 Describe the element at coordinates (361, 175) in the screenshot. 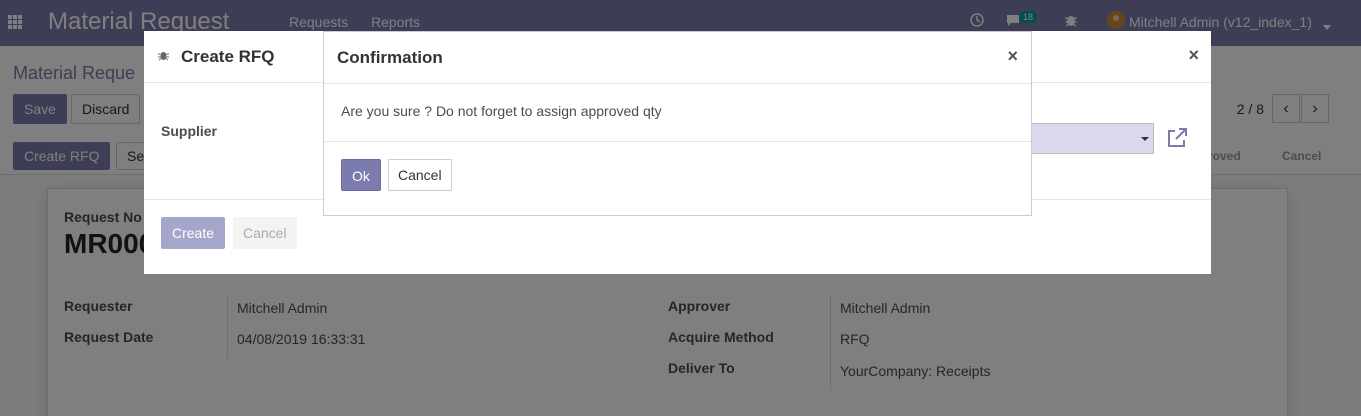

I see `ok-button: Ok` at that location.